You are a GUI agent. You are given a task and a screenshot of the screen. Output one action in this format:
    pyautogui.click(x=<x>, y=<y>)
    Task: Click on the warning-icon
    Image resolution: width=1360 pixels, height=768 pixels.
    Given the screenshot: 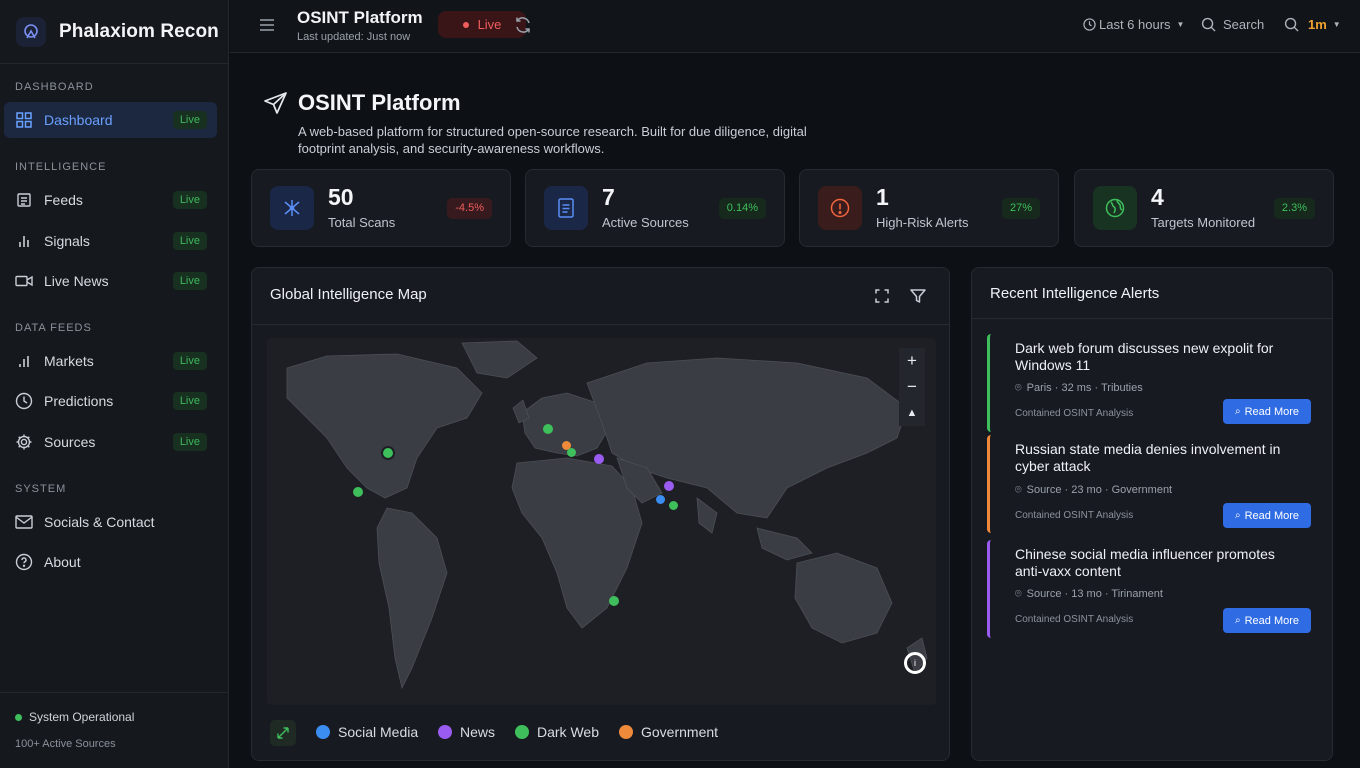 What is the action you would take?
    pyautogui.click(x=840, y=208)
    